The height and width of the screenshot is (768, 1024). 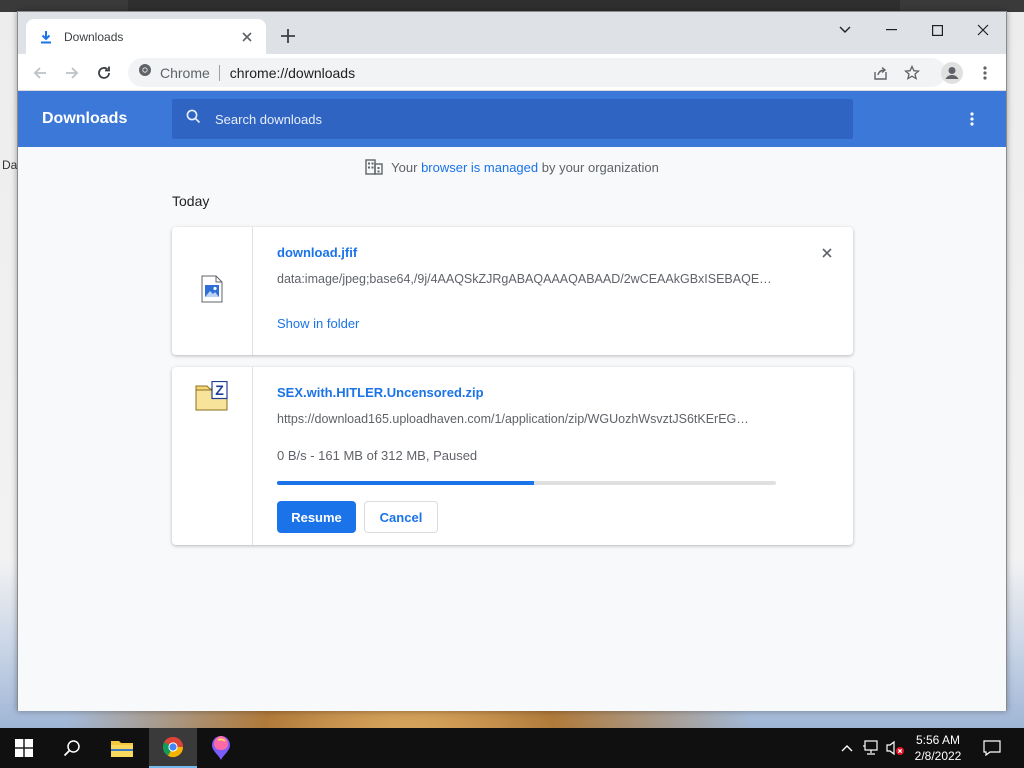 I want to click on download-icon, so click(x=46, y=37).